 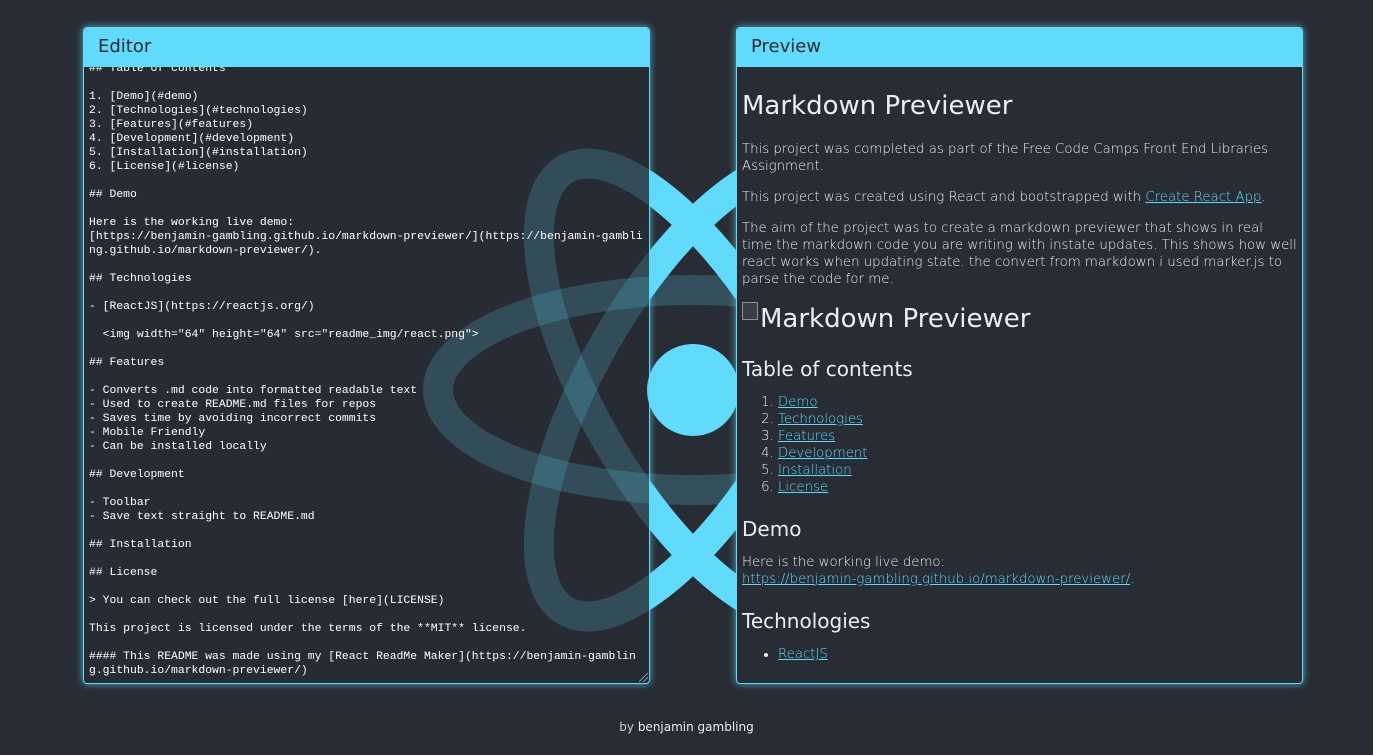 What do you see at coordinates (877, 106) in the screenshot?
I see `preview-h1: Markdown Previewer` at bounding box center [877, 106].